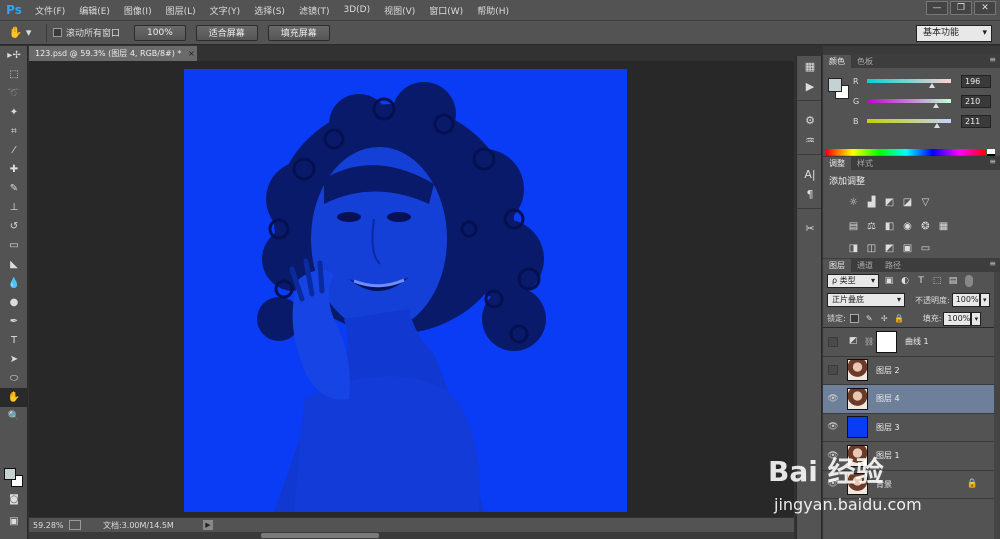  What do you see at coordinates (869, 341) in the screenshot?
I see `mask-link-icon: ⛓` at bounding box center [869, 341].